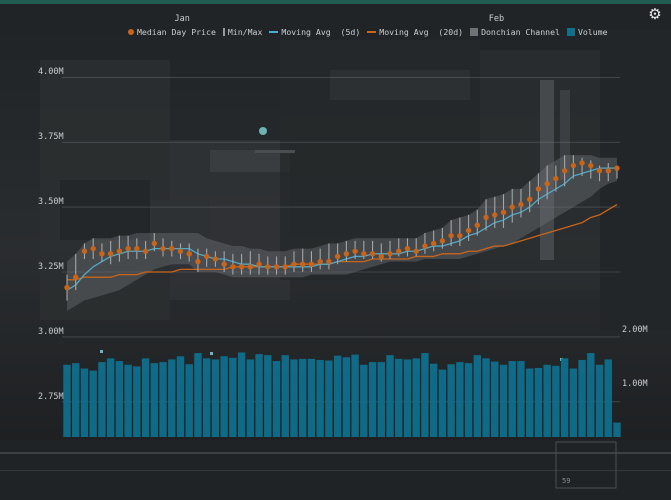 The image size is (671, 500). What do you see at coordinates (245, 32) in the screenshot?
I see `legend-label: Min/Max` at bounding box center [245, 32].